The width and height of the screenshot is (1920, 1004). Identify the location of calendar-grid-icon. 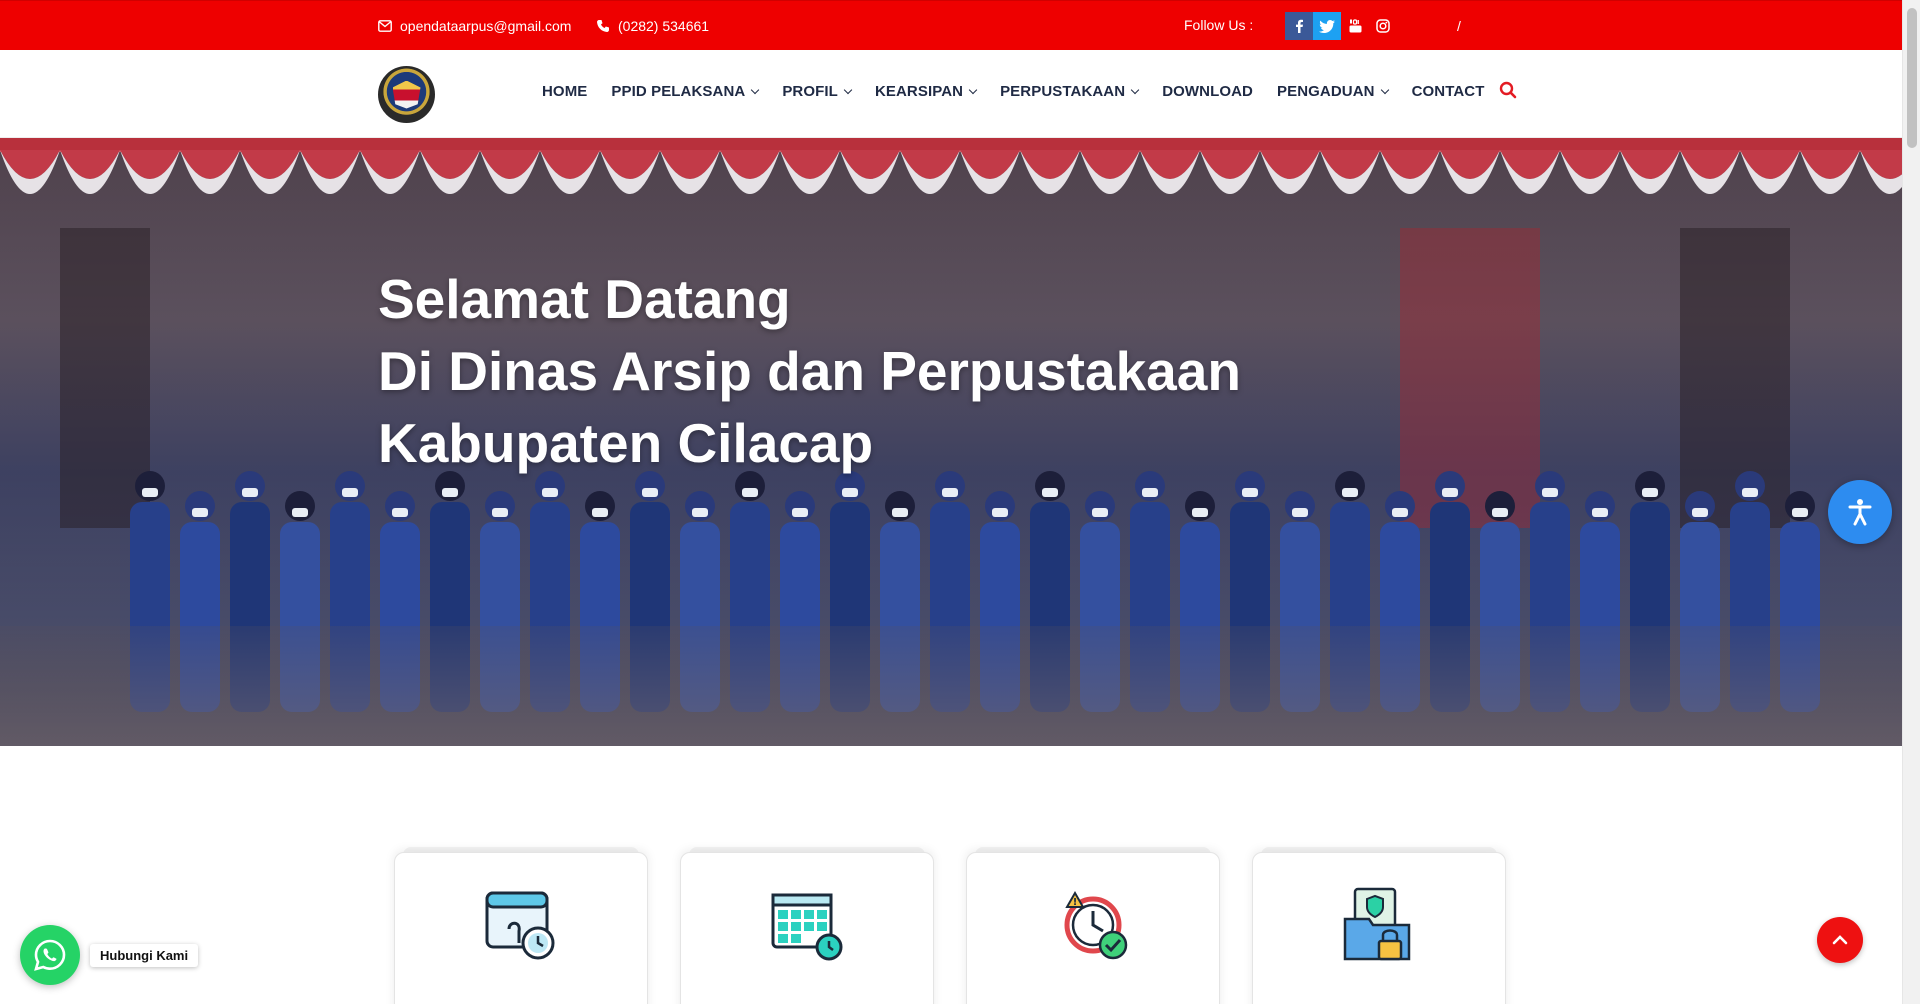
(807, 927).